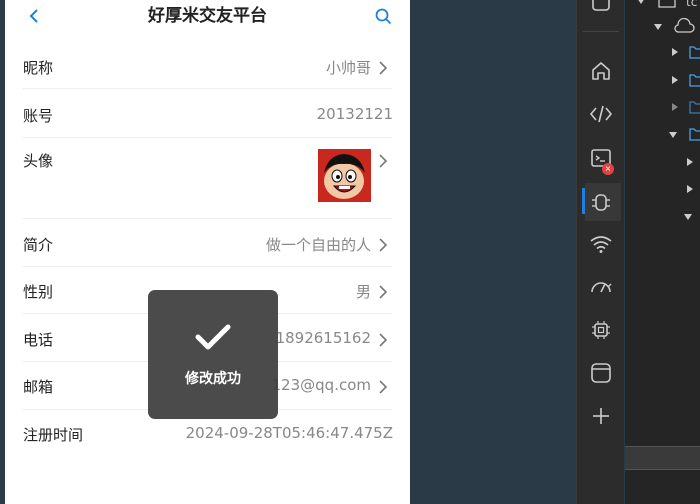 Image resolution: width=700 pixels, height=504 pixels. I want to click on nav-bar: 好厚米交友平台, so click(207, 16).